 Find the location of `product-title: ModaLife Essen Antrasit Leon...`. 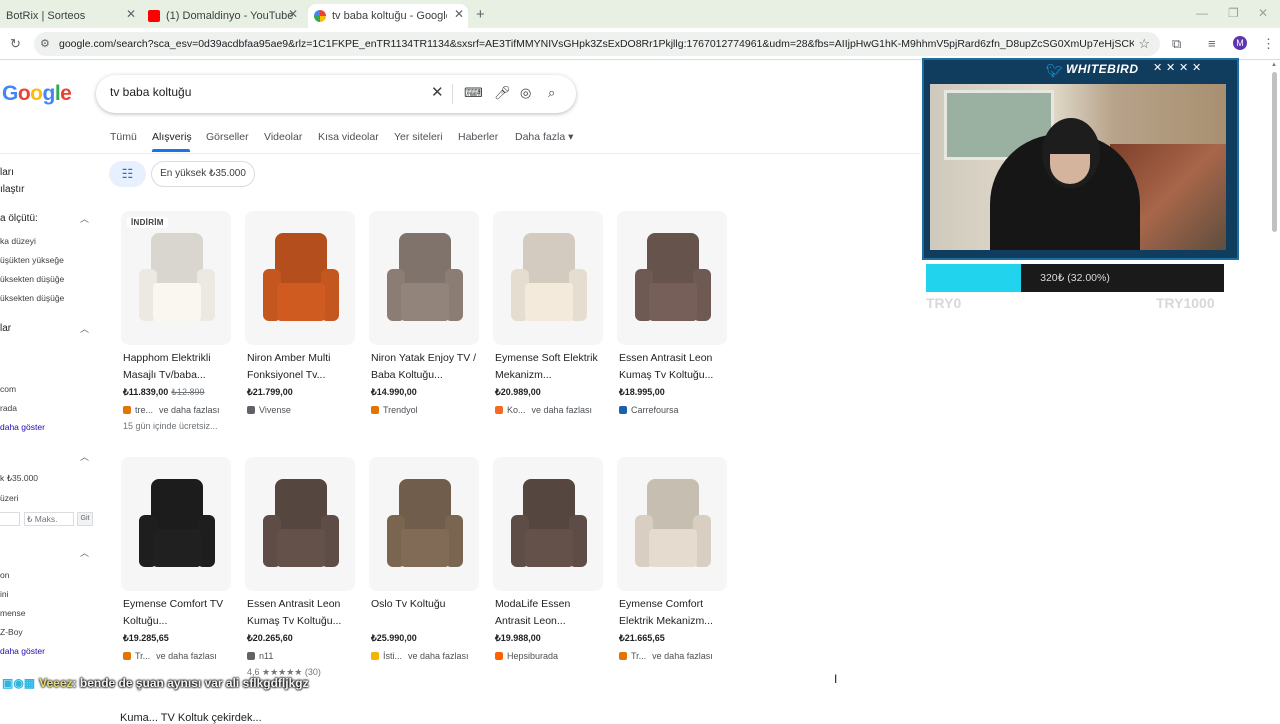

product-title: ModaLife Essen Antrasit Leon... is located at coordinates (551, 612).